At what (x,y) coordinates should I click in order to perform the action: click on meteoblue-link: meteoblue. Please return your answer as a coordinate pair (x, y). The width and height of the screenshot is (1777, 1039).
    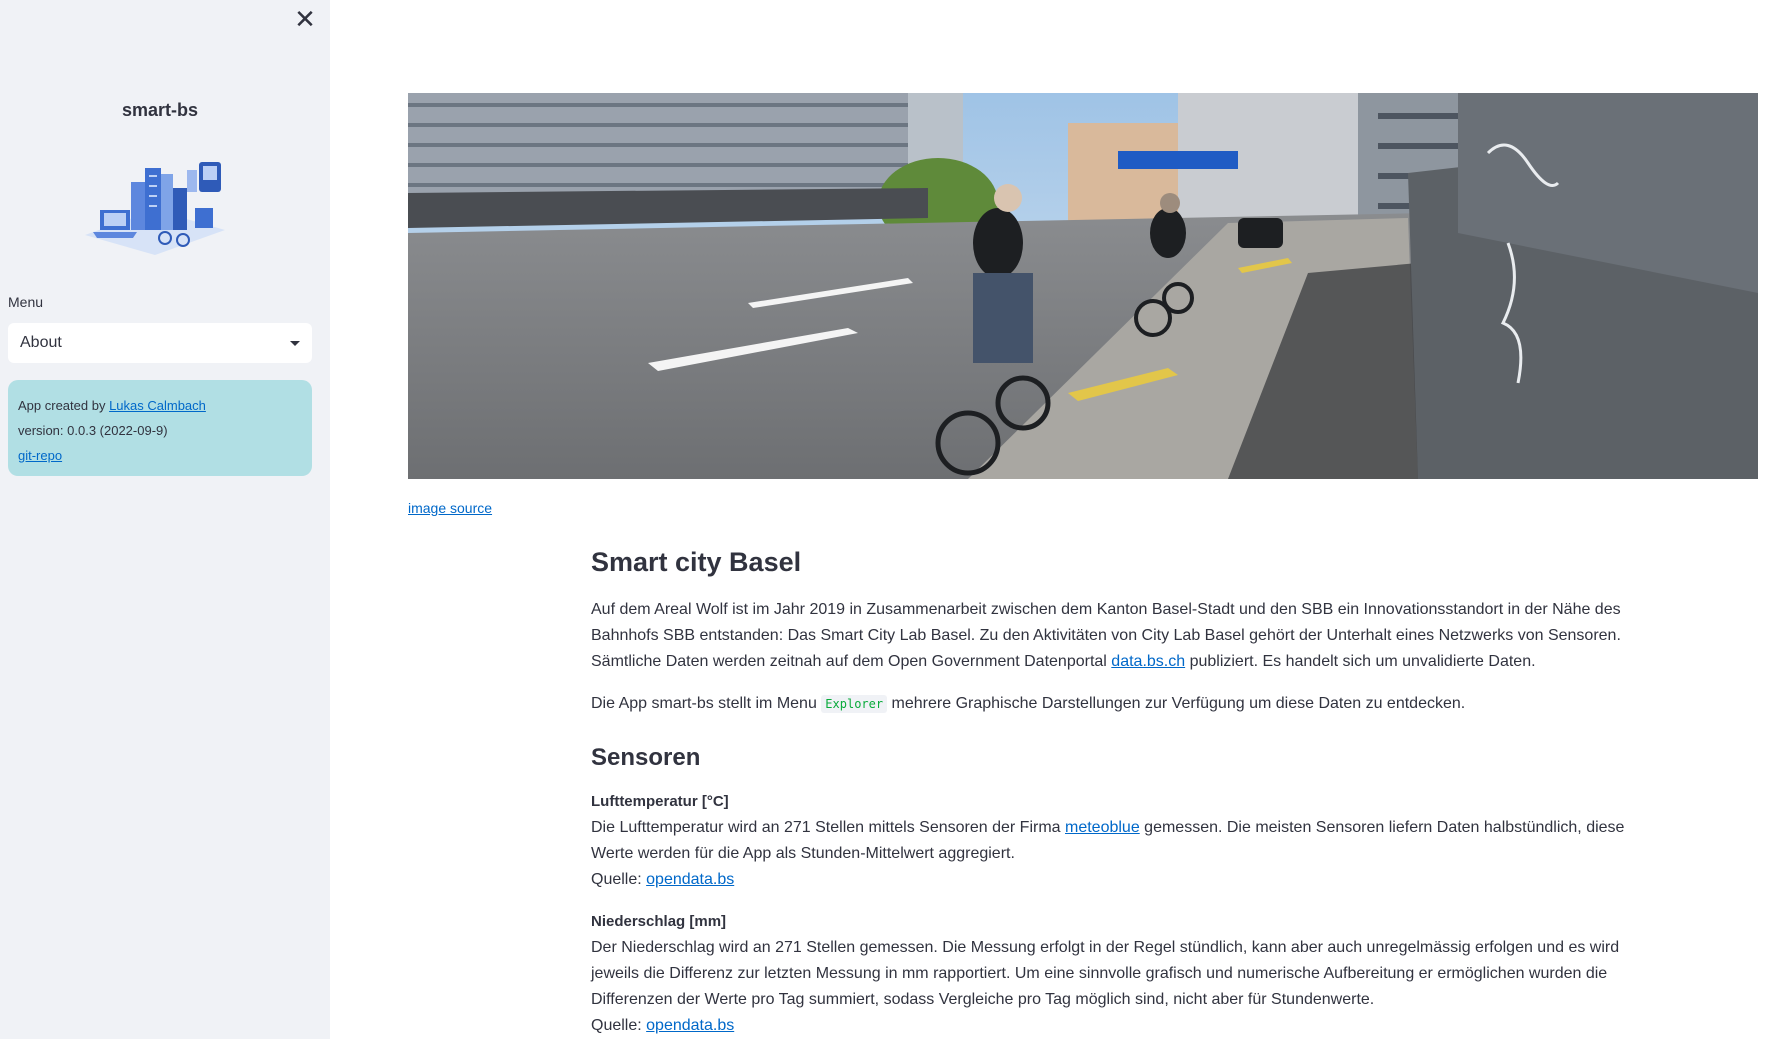
    Looking at the image, I should click on (1102, 827).